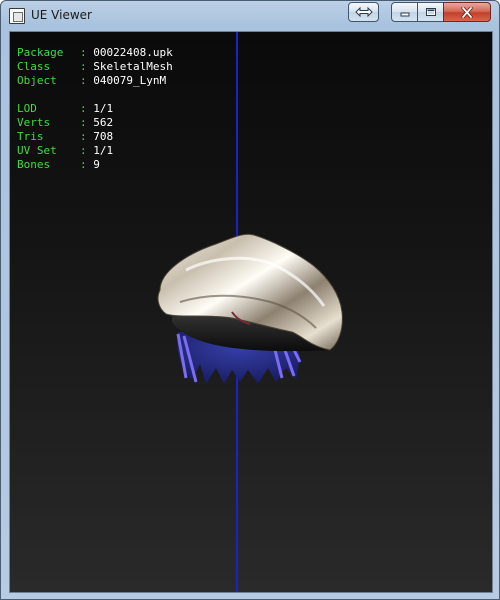  I want to click on info-row-bones: Bones: 9, so click(95, 165).